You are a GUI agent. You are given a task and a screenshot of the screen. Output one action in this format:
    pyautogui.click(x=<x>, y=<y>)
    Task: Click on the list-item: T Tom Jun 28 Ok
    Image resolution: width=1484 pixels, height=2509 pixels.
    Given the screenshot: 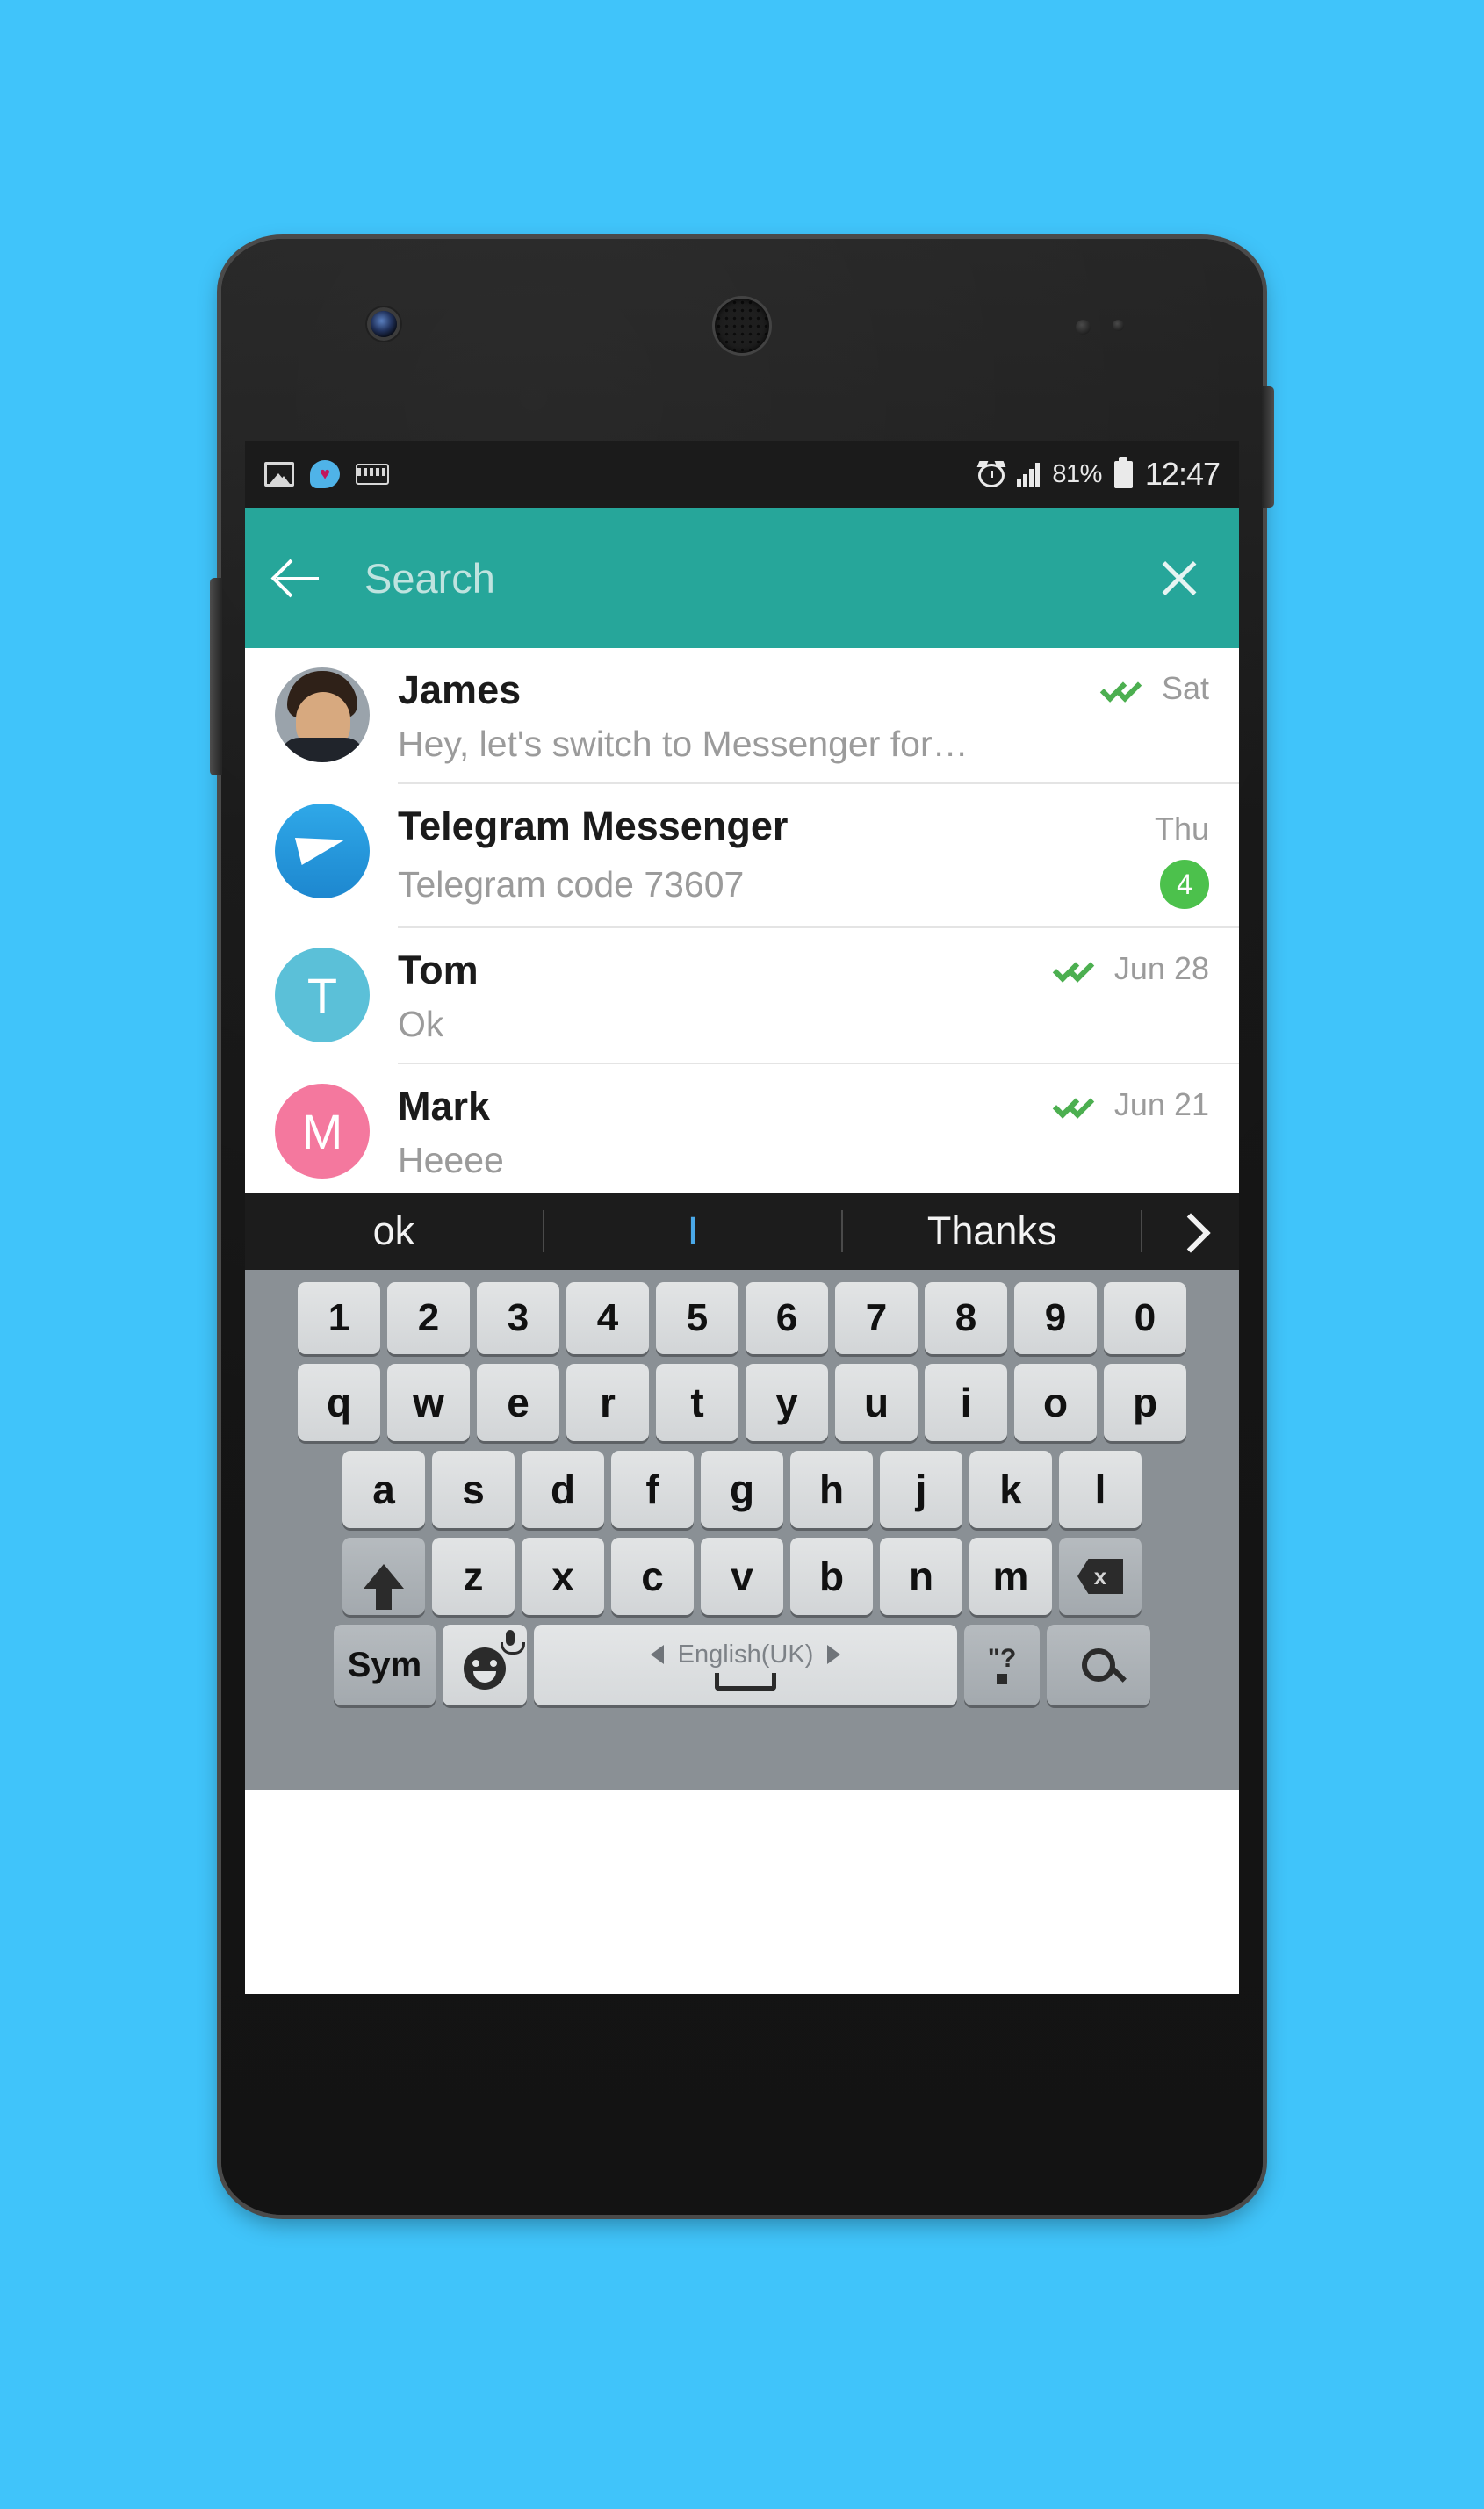 What is the action you would take?
    pyautogui.click(x=742, y=995)
    